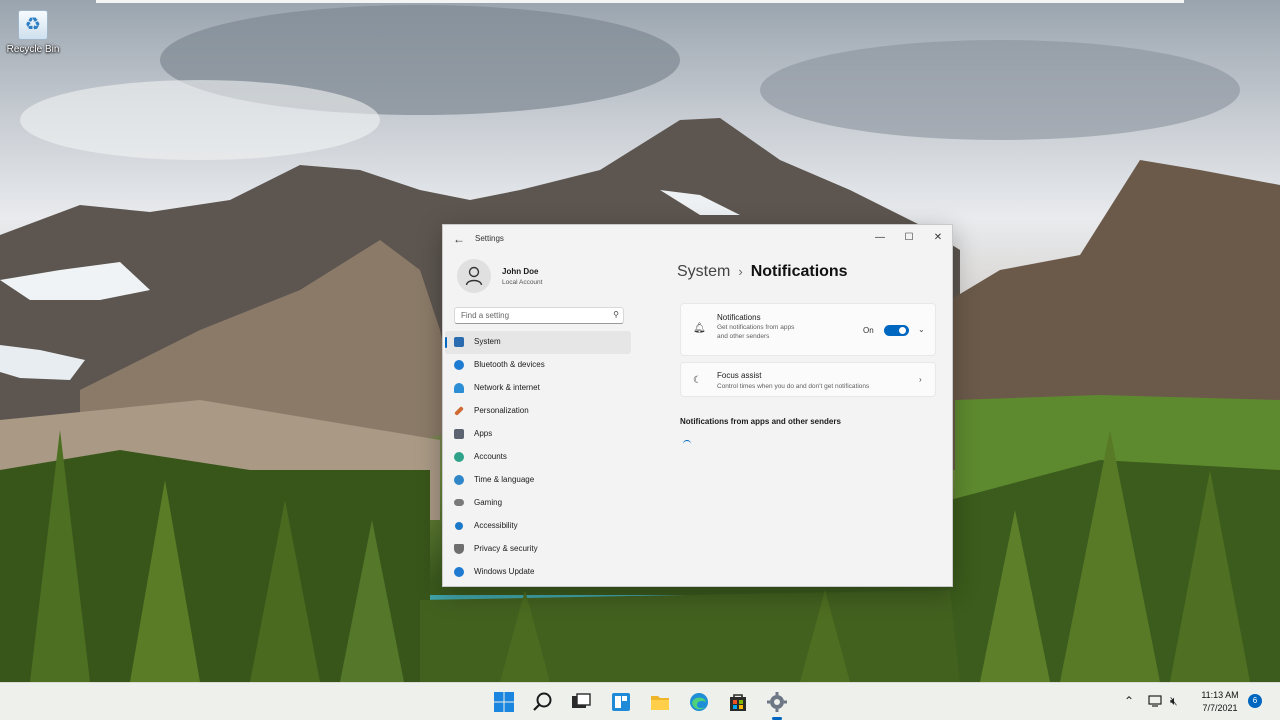 This screenshot has height=720, width=1280. What do you see at coordinates (488, 502) in the screenshot?
I see `sidebar-item-label: Gaming` at bounding box center [488, 502].